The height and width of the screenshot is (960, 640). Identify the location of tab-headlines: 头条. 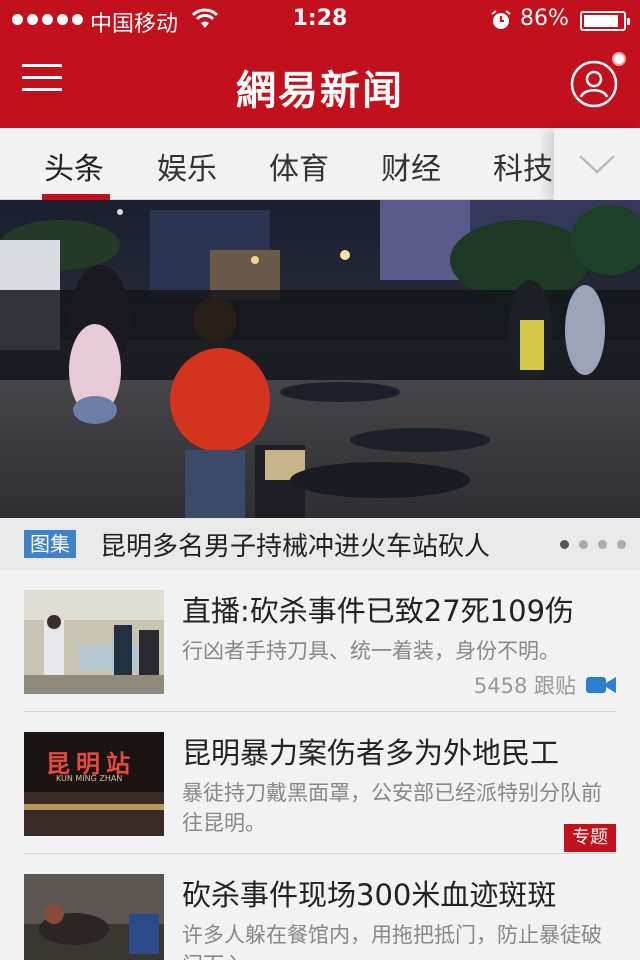
(74, 166).